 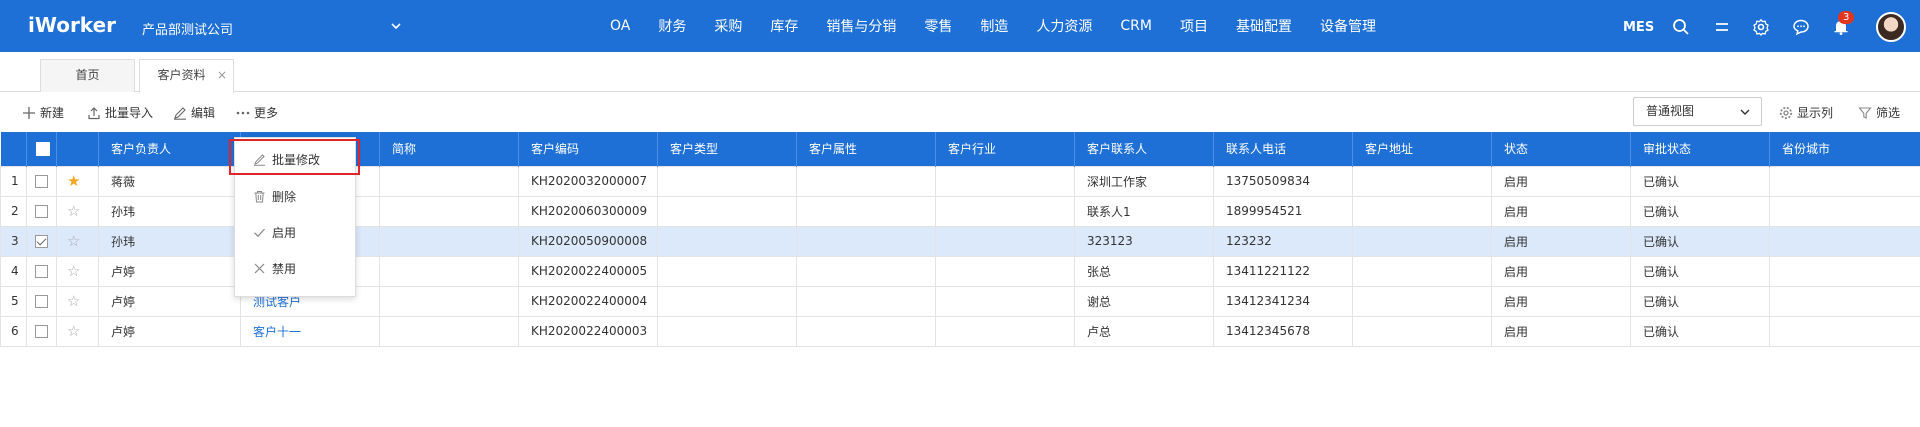 What do you see at coordinates (295, 196) in the screenshot?
I see `menu-item-delete: 删除` at bounding box center [295, 196].